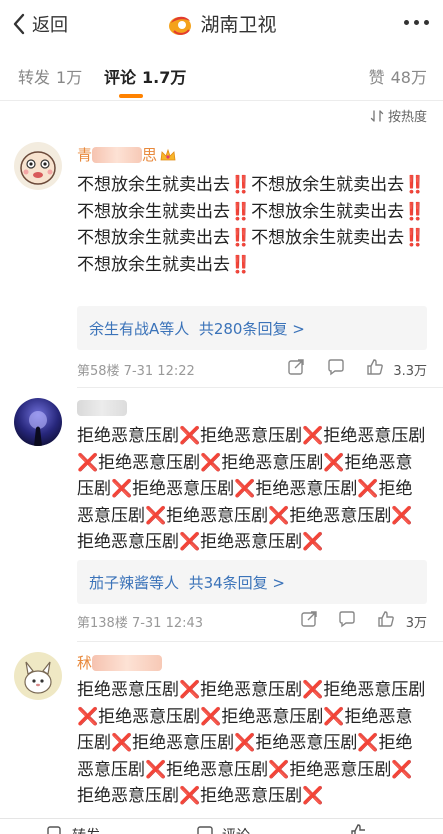  I want to click on replies-summary: 余生有战A等人 共280条回复 >, so click(197, 328).